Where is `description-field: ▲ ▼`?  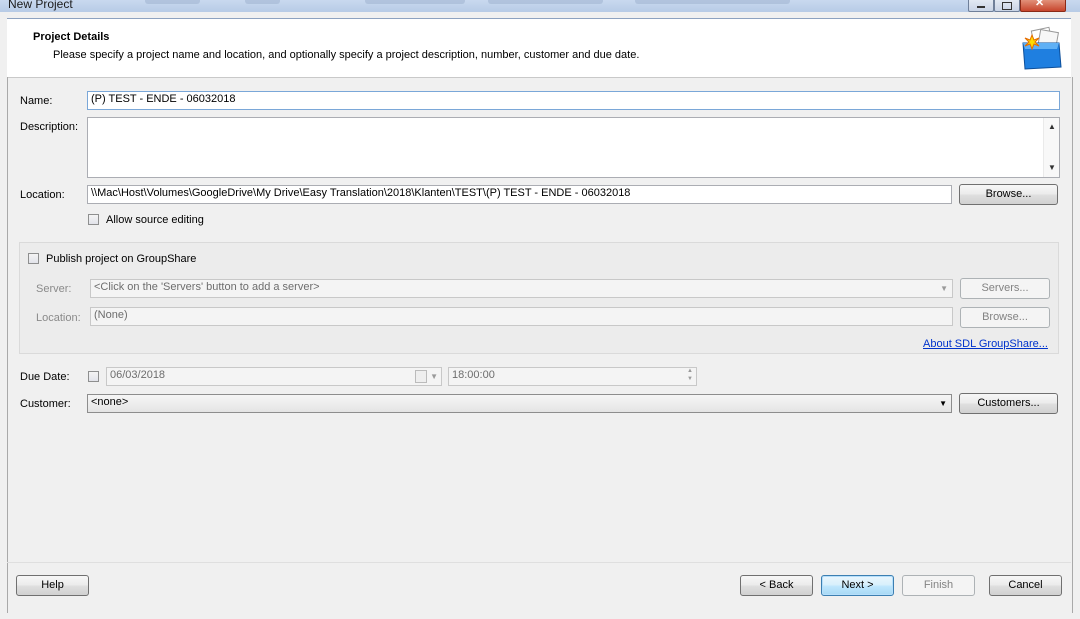
description-field: ▲ ▼ is located at coordinates (573, 147).